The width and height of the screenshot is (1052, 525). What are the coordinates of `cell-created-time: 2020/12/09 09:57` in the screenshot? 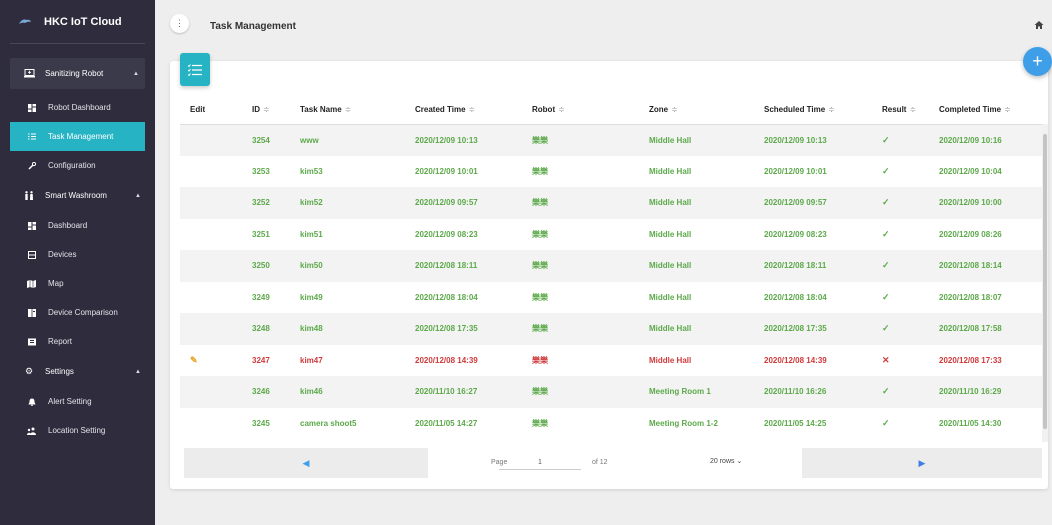 It's located at (463, 203).